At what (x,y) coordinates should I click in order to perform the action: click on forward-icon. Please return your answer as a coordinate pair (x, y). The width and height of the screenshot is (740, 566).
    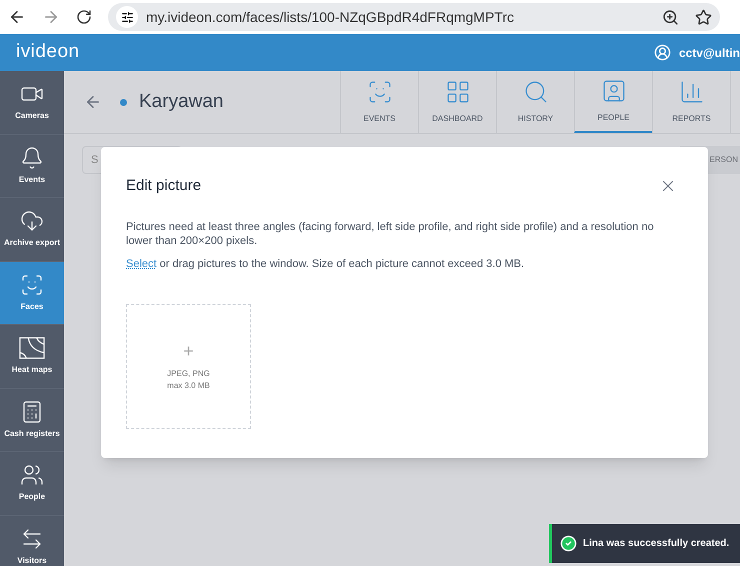
    Looking at the image, I should click on (51, 17).